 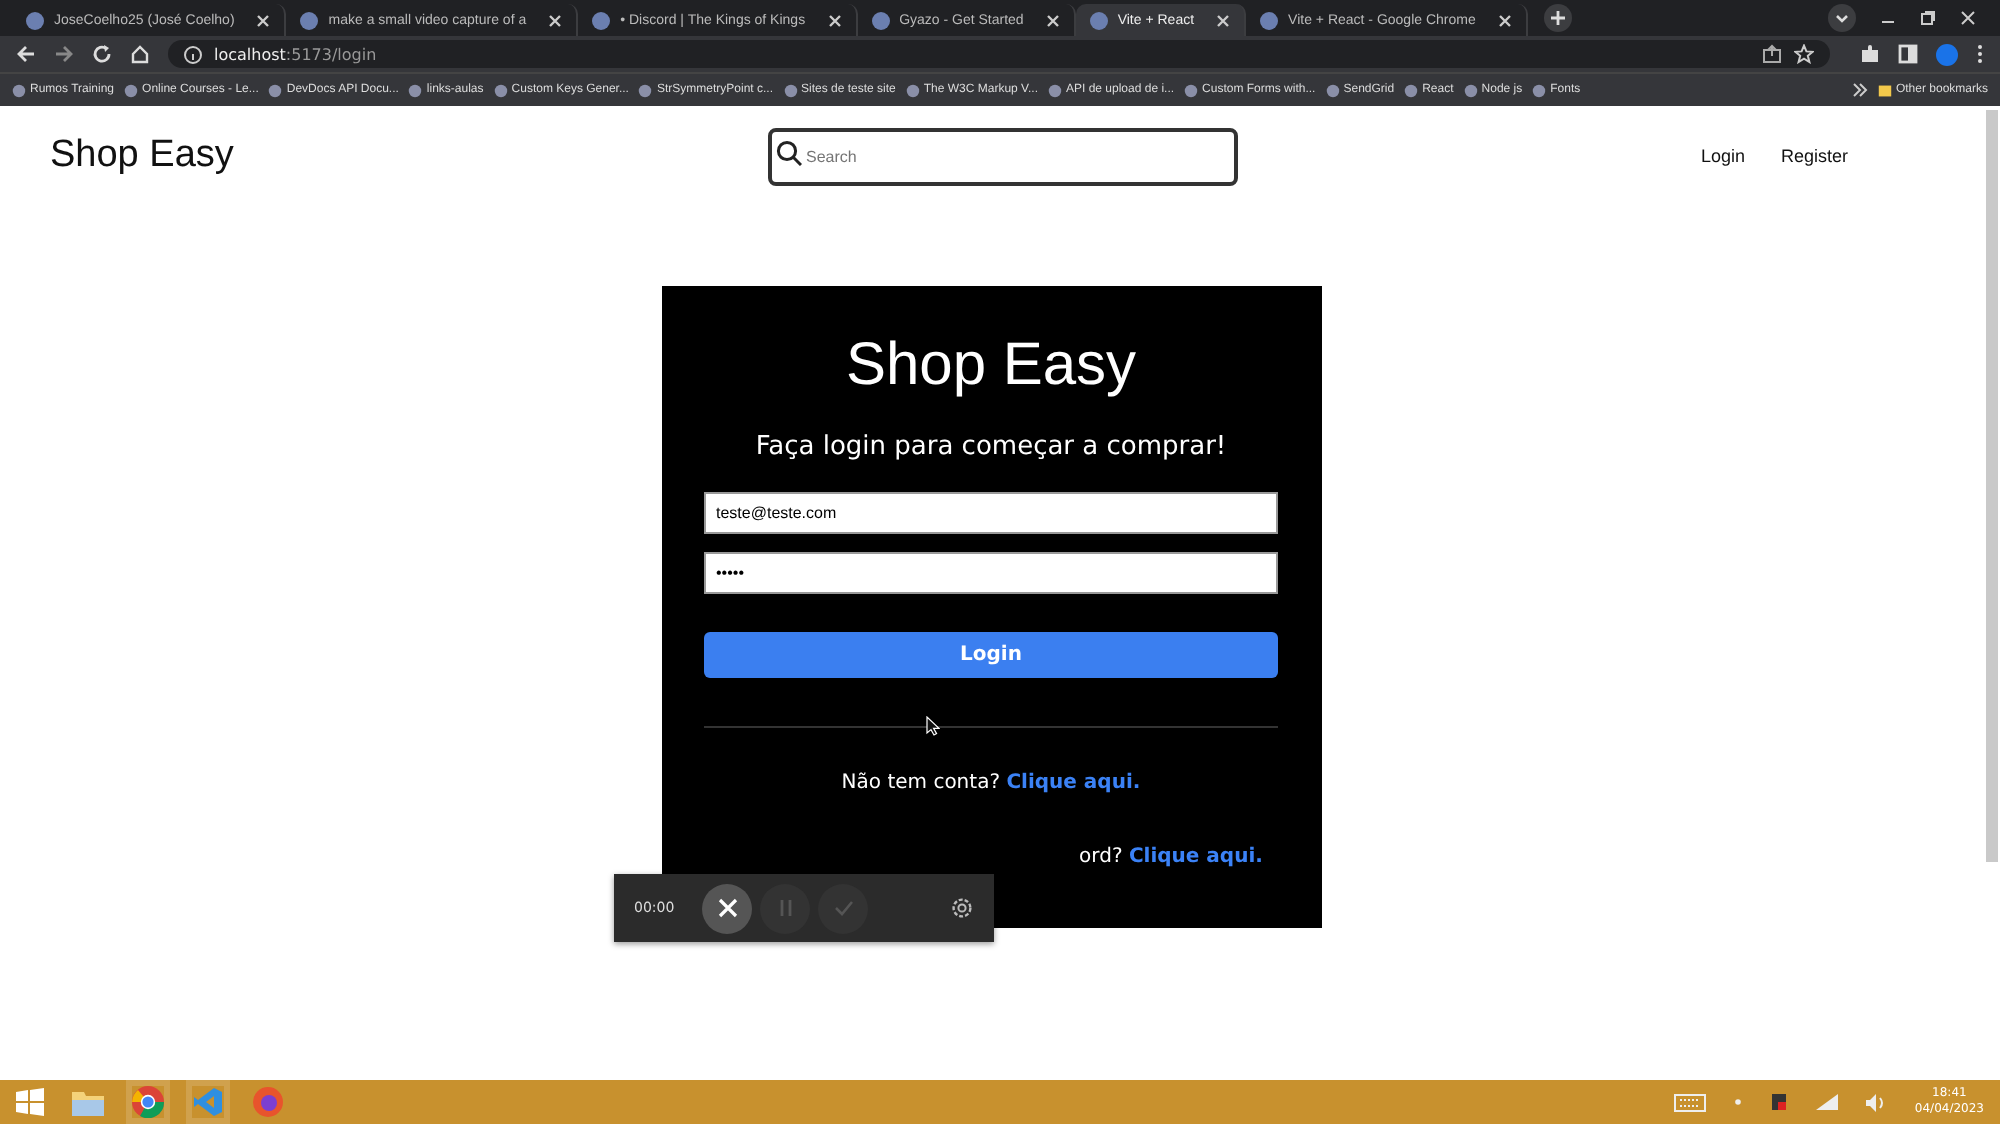 What do you see at coordinates (1779, 1102) in the screenshot?
I see `flag-icon` at bounding box center [1779, 1102].